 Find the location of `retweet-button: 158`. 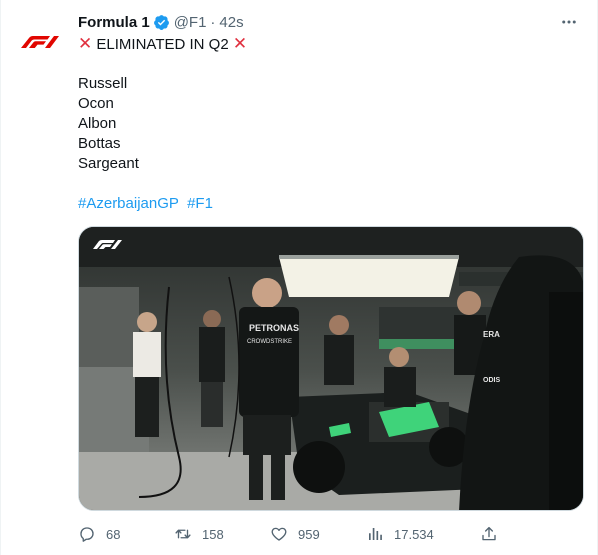

retweet-button: 158 is located at coordinates (222, 534).